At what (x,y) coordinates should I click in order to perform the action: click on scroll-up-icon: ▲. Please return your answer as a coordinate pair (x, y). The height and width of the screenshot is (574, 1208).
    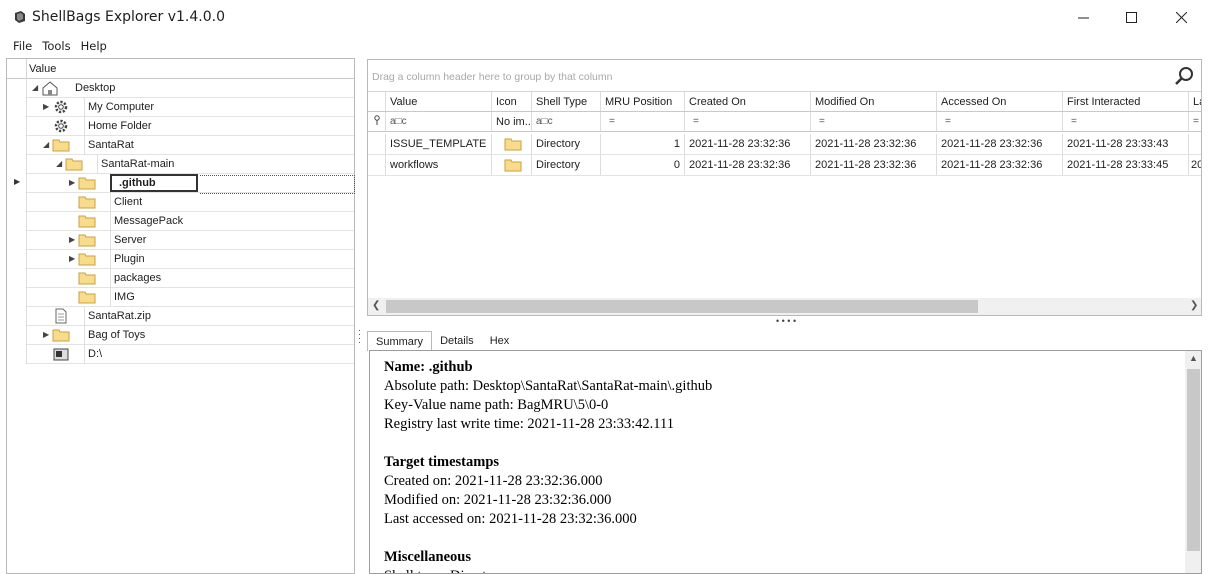
    Looking at the image, I should click on (1193, 358).